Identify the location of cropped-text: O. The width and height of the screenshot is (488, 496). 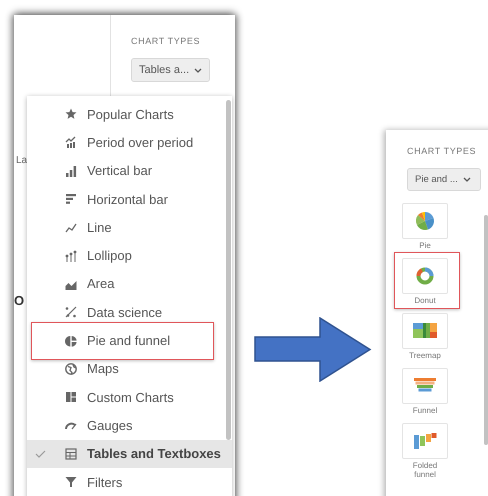
(19, 300).